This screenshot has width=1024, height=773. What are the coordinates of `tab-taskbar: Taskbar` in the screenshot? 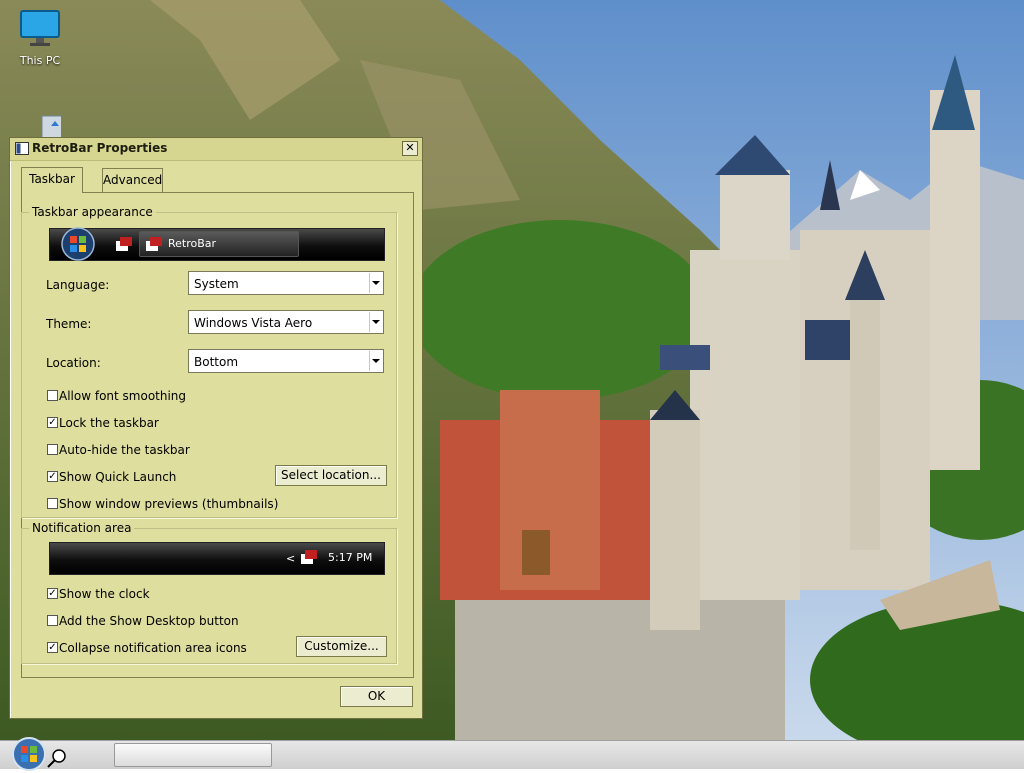 It's located at (52, 180).